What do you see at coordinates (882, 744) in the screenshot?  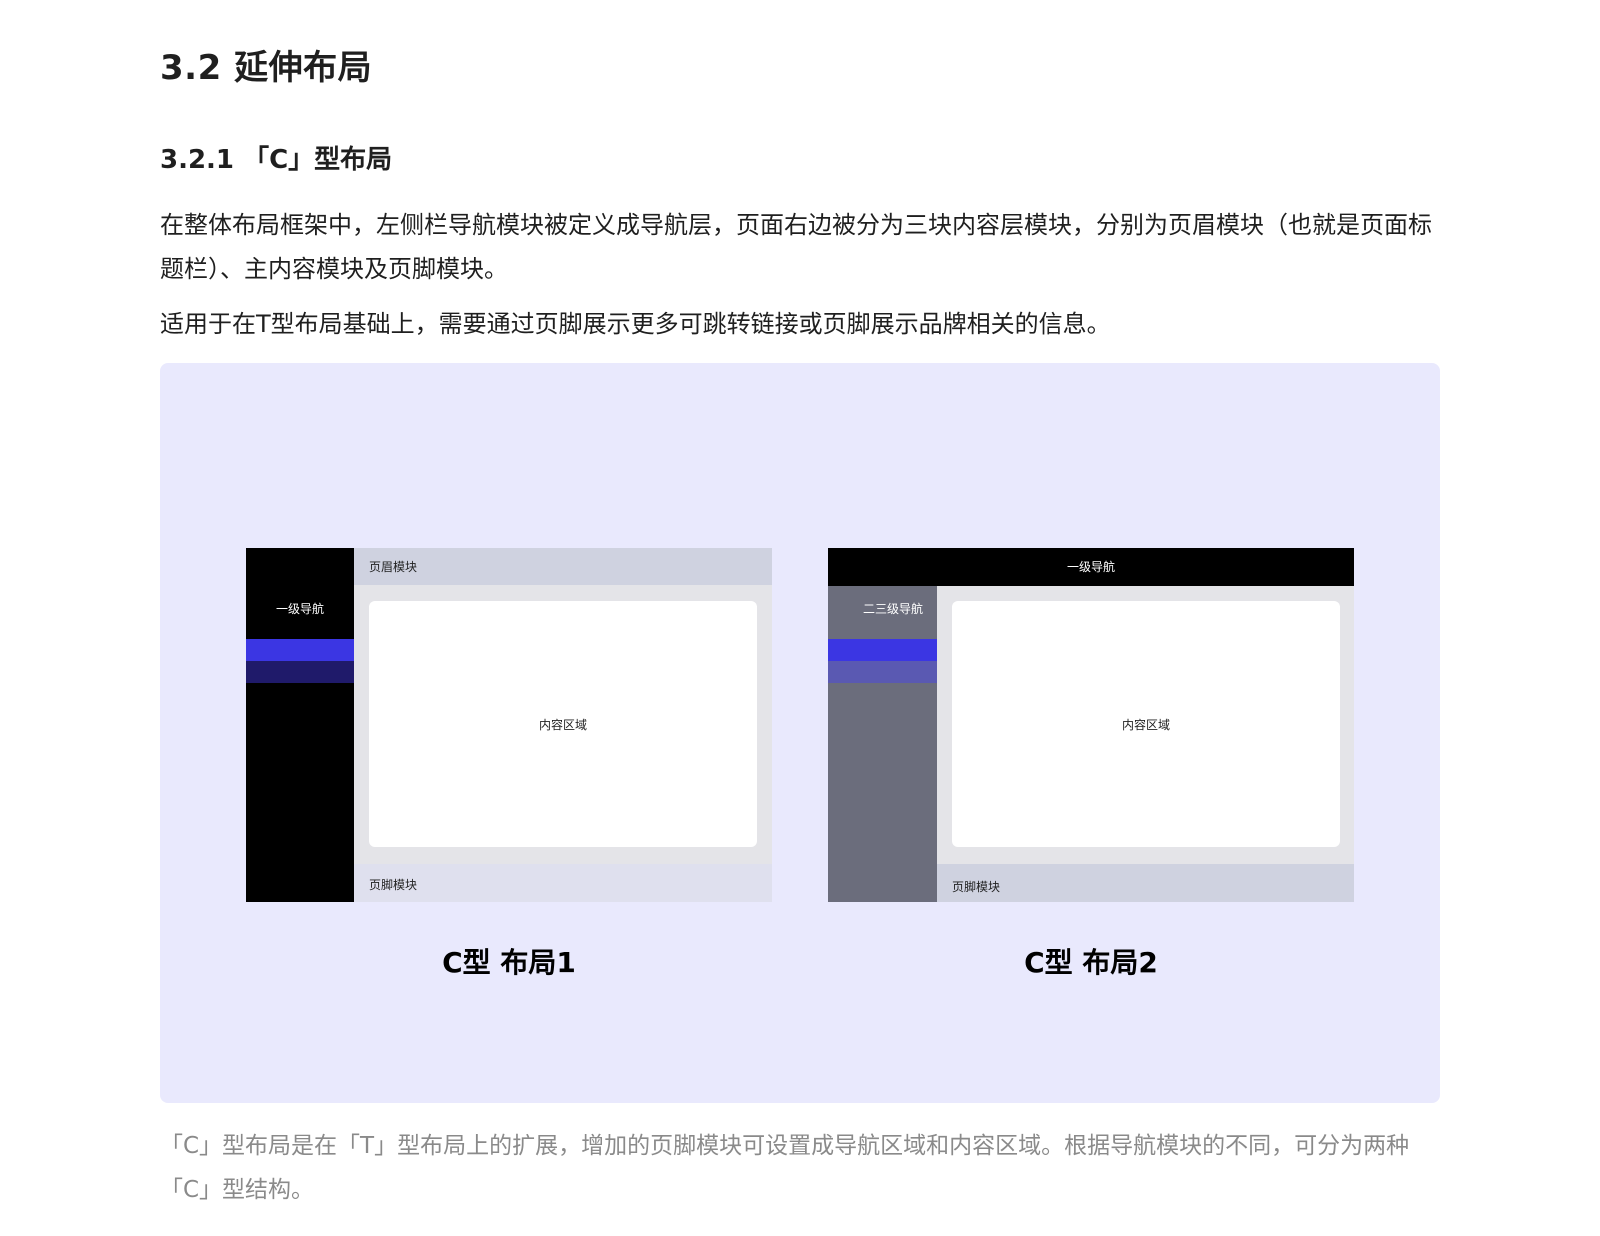 I see `side-nav-block` at bounding box center [882, 744].